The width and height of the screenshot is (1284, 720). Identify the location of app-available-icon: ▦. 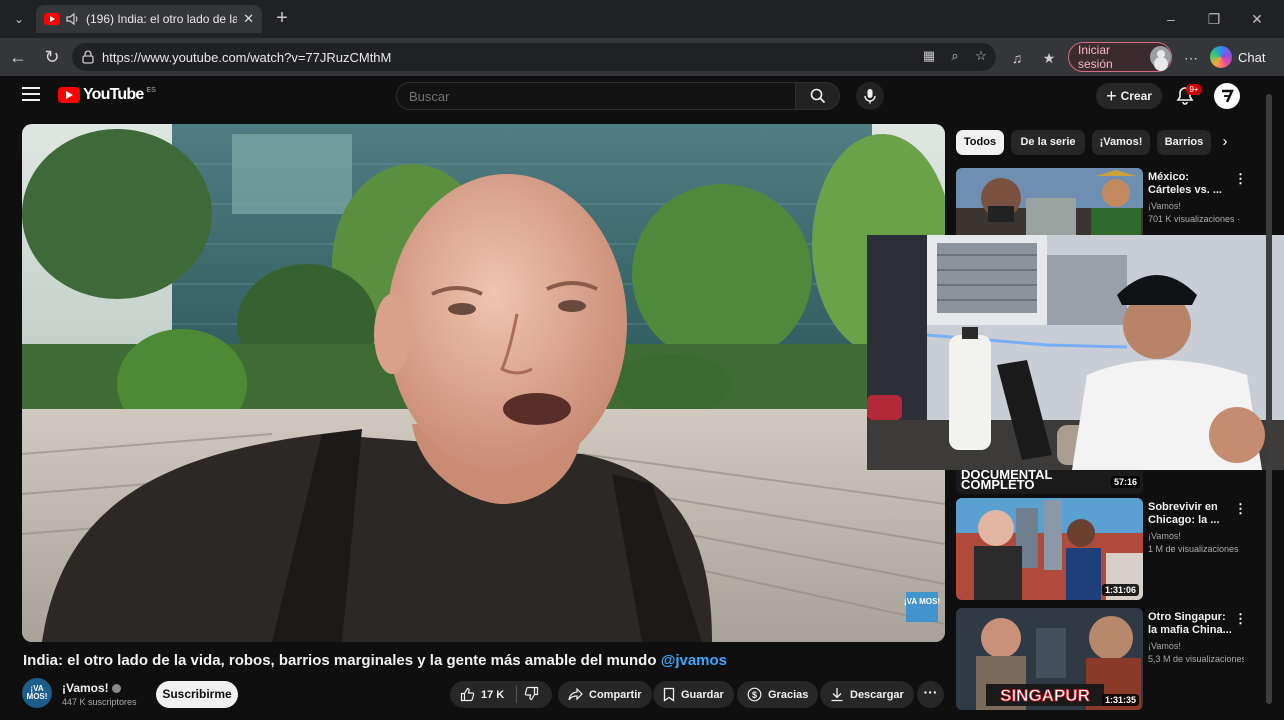
(929, 56).